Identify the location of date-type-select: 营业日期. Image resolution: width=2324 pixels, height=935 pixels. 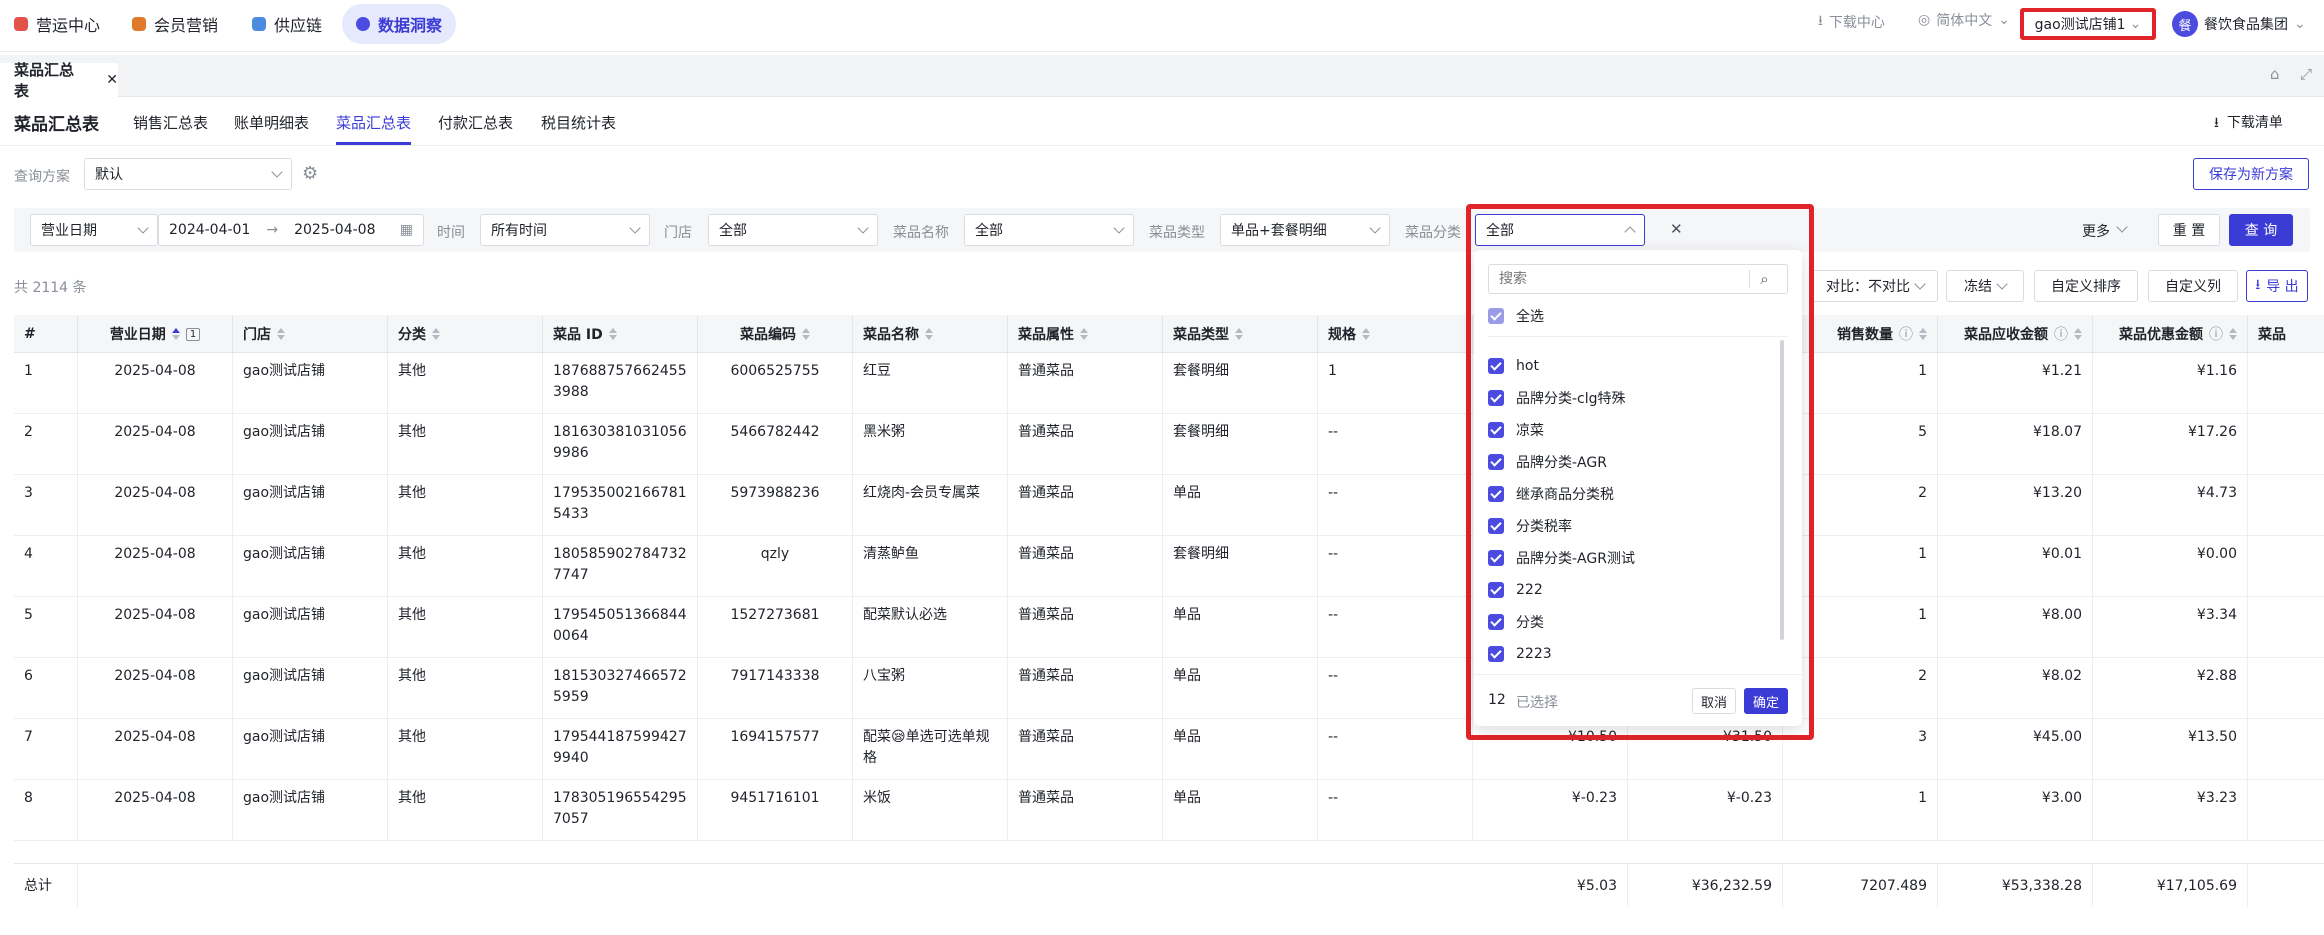
(94, 230).